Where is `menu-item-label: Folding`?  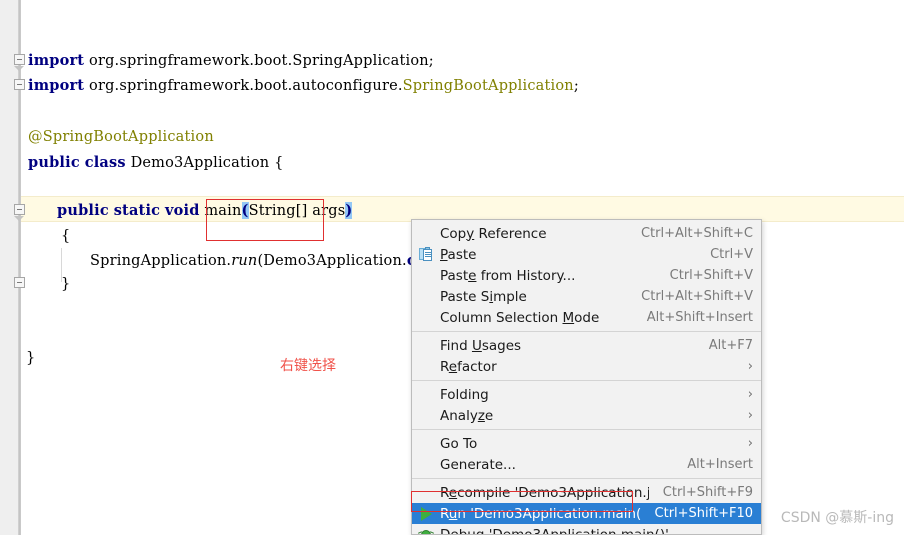
menu-item-label: Folding is located at coordinates (464, 394).